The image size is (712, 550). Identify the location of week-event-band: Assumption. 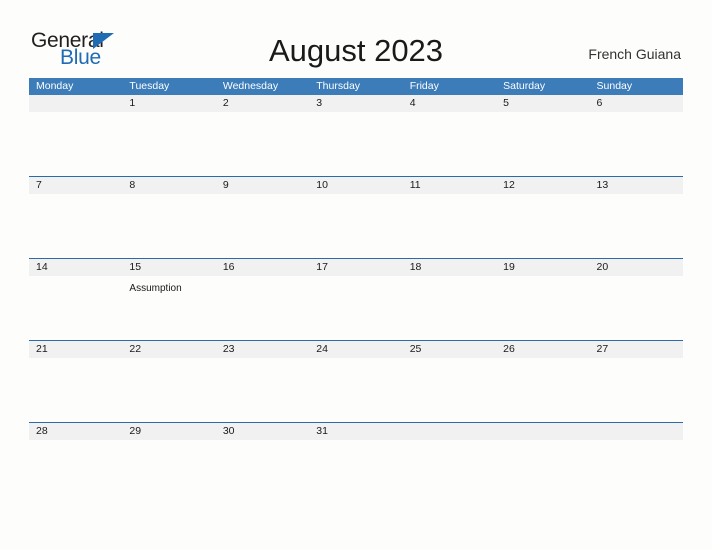
(356, 308).